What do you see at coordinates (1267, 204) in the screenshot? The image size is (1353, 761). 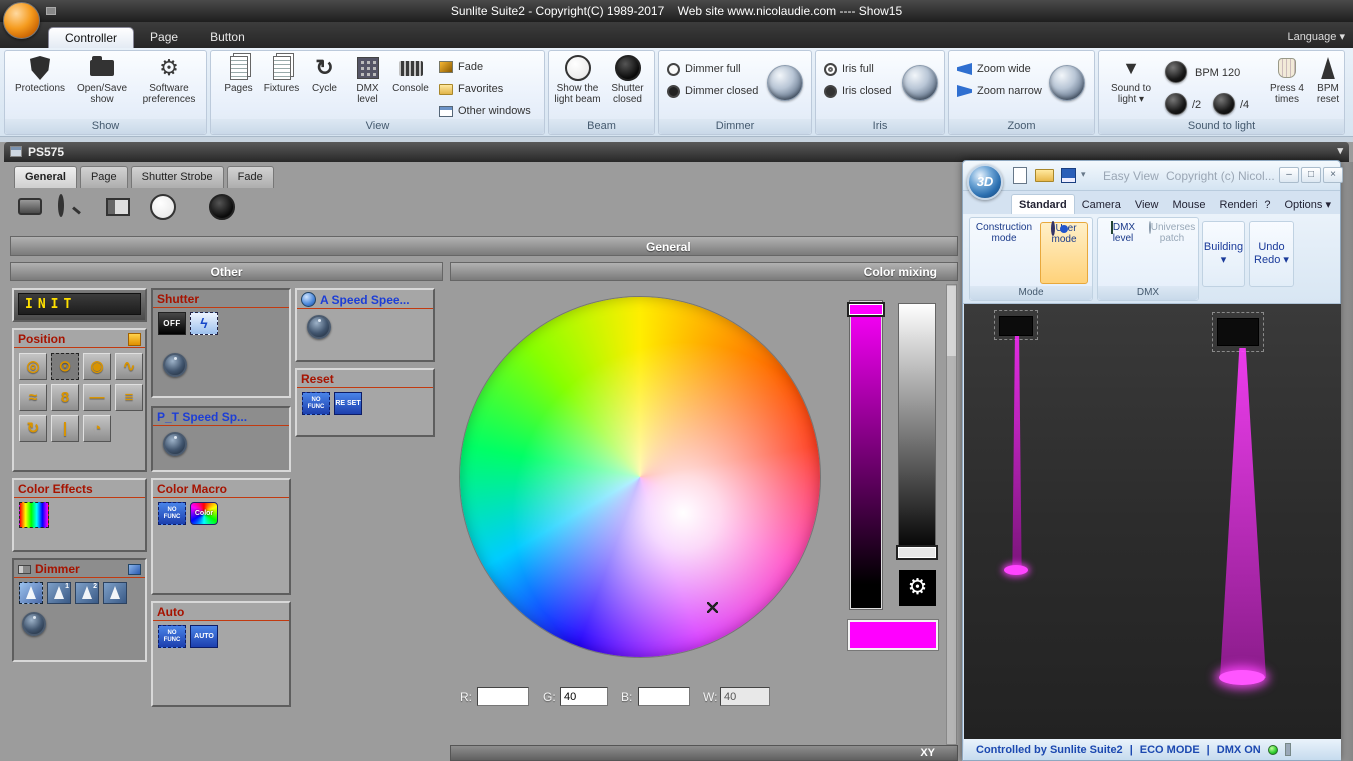 I see `ev-help-button: ?` at bounding box center [1267, 204].